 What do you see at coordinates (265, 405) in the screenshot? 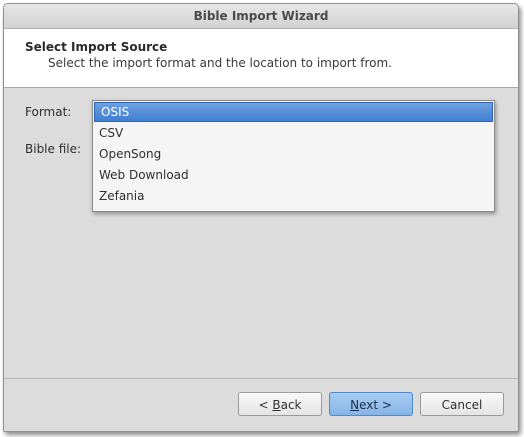
I see `back-button-prefix: <` at bounding box center [265, 405].